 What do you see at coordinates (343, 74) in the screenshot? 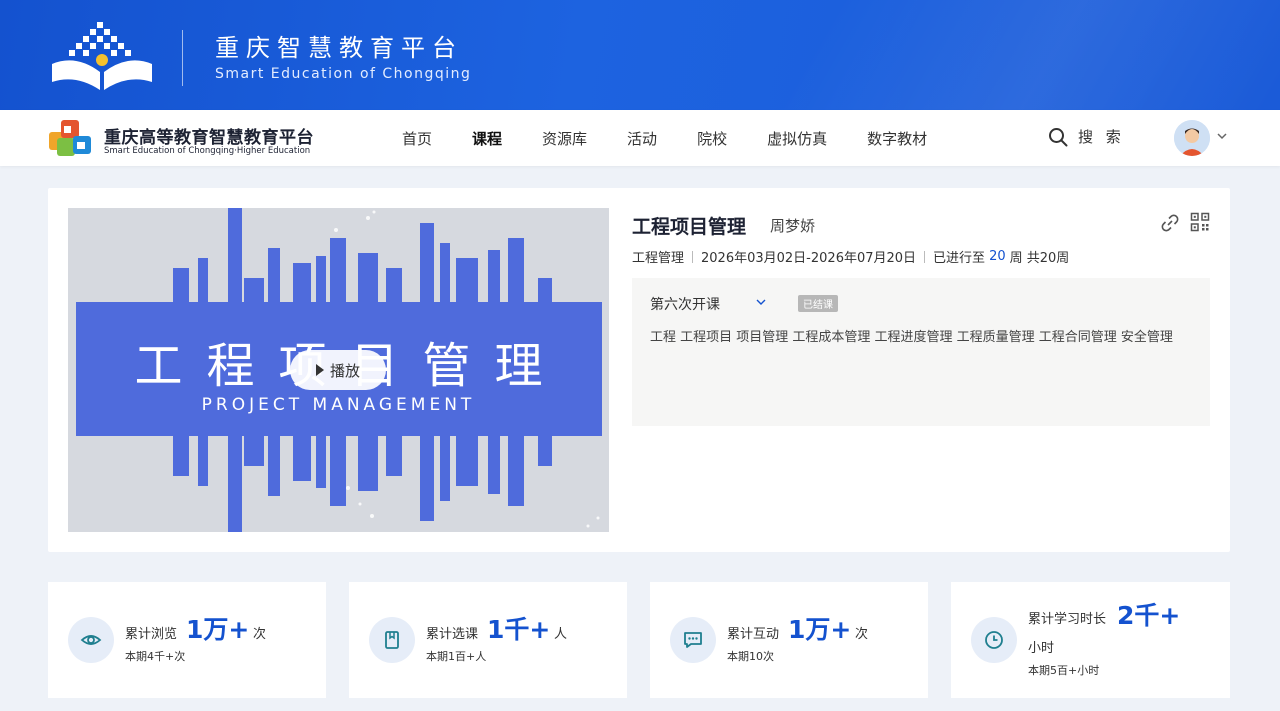
I see `banner-subtitle: Smart Education of Chongqing` at bounding box center [343, 74].